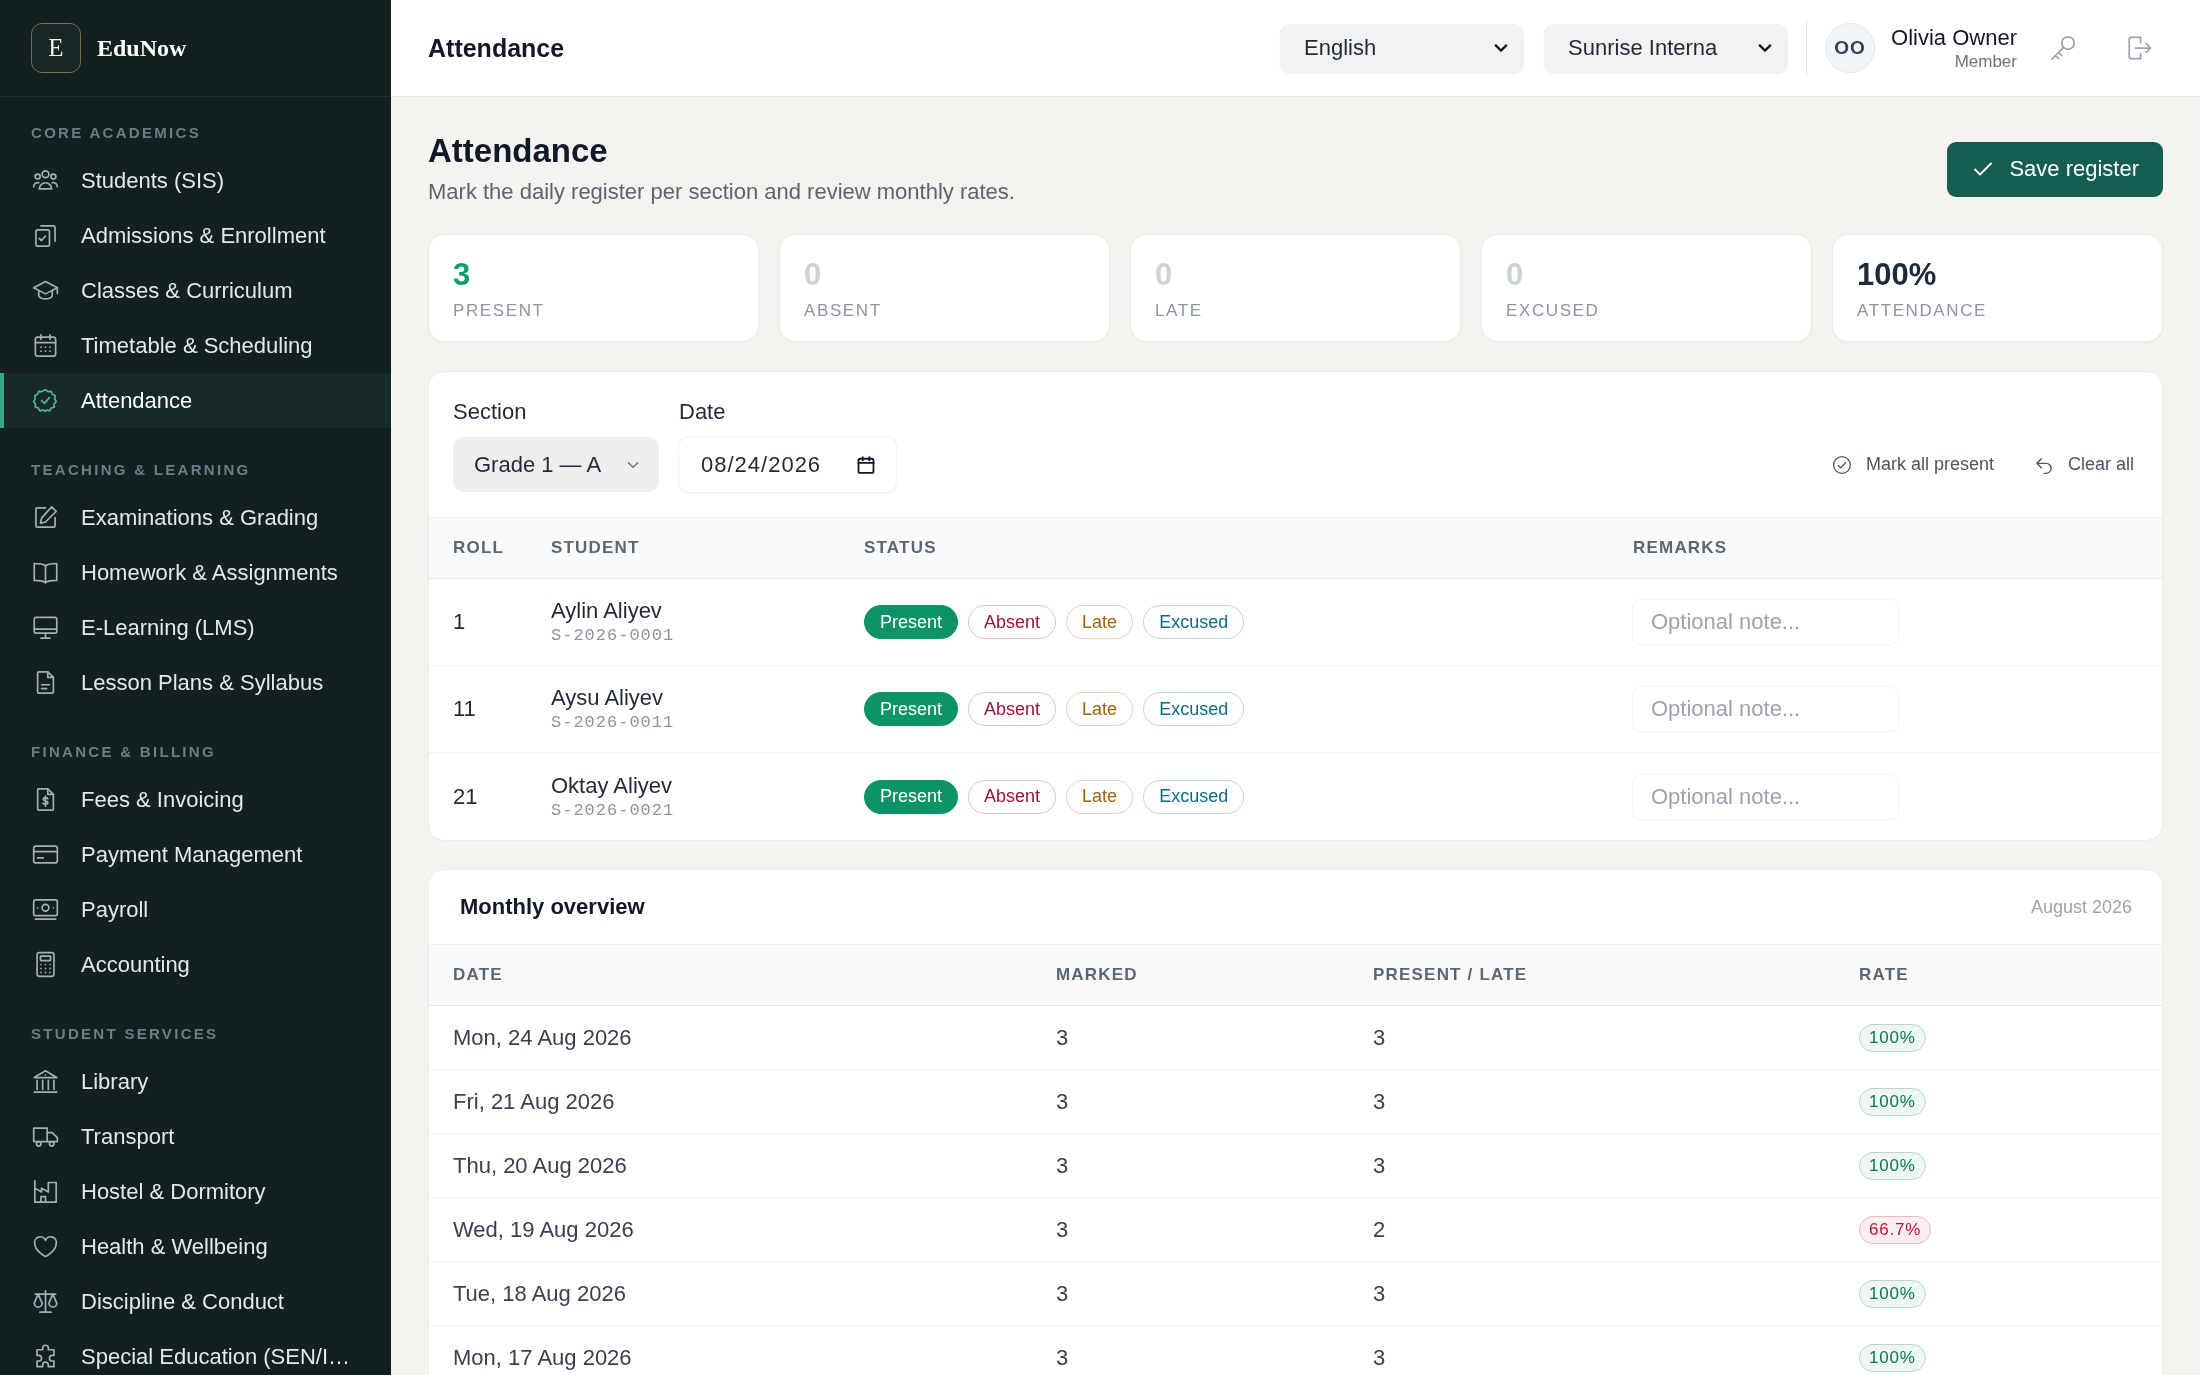 This screenshot has width=2200, height=1375. Describe the element at coordinates (540, 1165) in the screenshot. I see `date-cell-text: Thu, 20 Aug 2026` at that location.